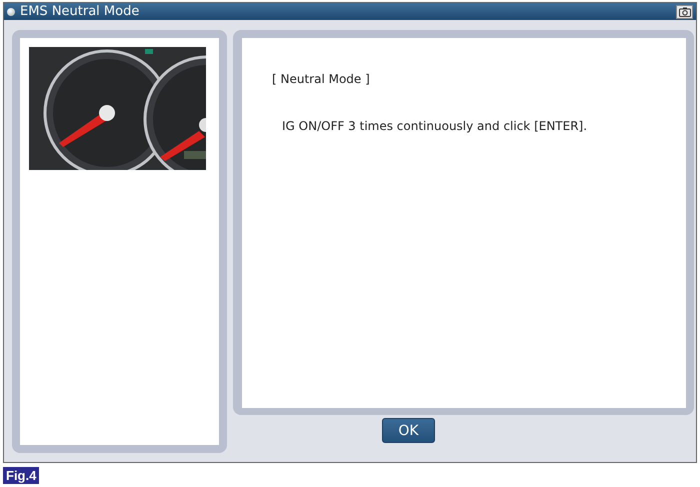 This screenshot has height=487, width=700. I want to click on camera-button, so click(684, 11).